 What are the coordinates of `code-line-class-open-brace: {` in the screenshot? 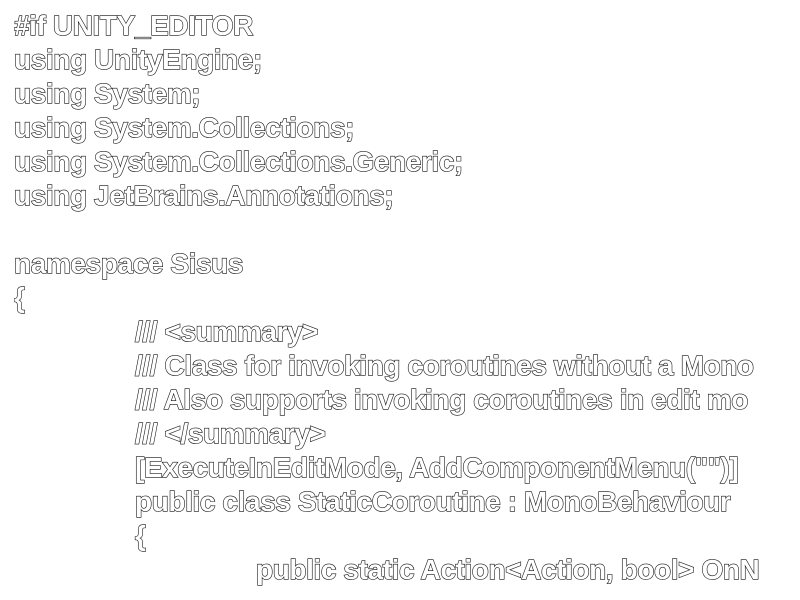 It's located at (140, 535).